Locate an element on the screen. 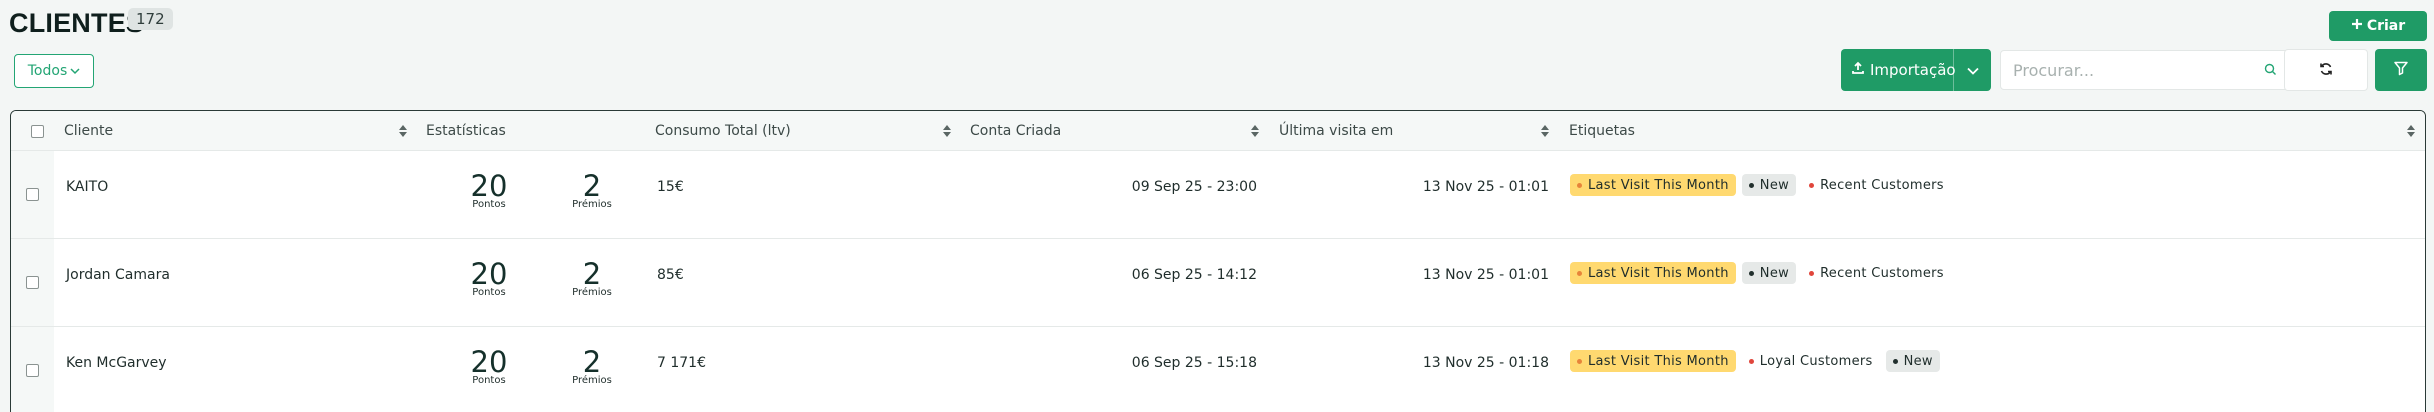 Image resolution: width=2434 pixels, height=412 pixels. created-date: 06 Sep 25 - 15:18 is located at coordinates (1194, 363).